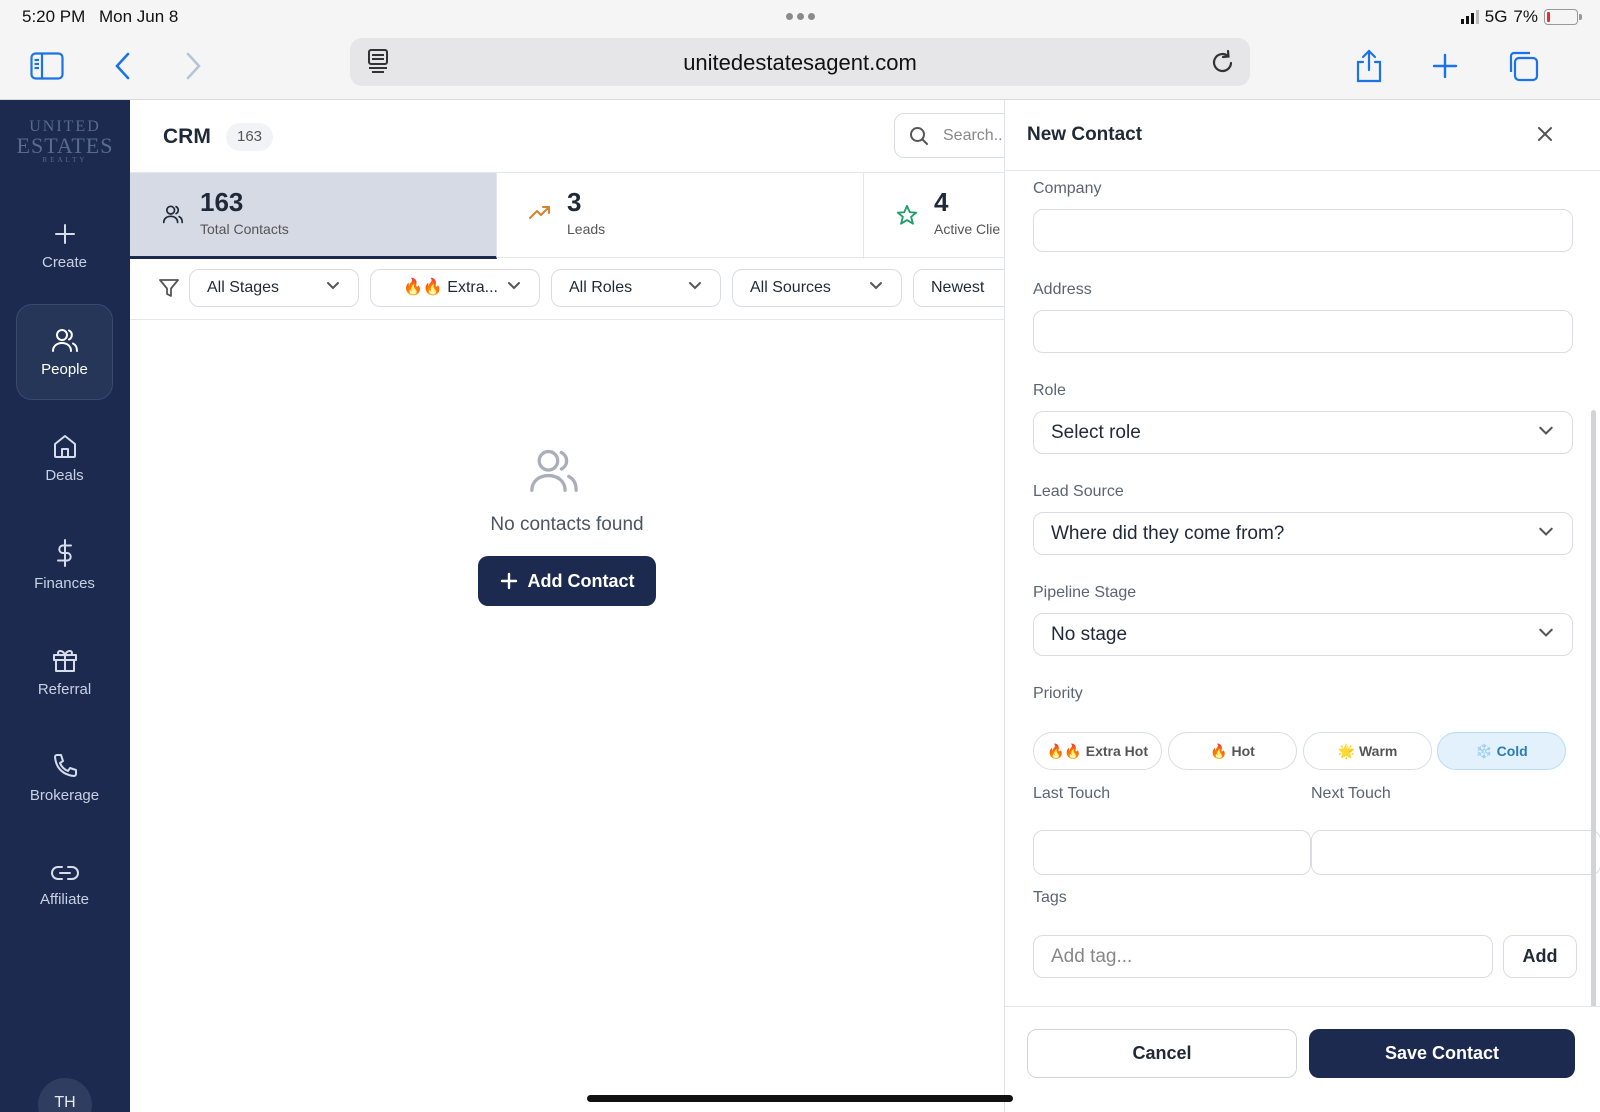  I want to click on priority-label: Priority, so click(1058, 693).